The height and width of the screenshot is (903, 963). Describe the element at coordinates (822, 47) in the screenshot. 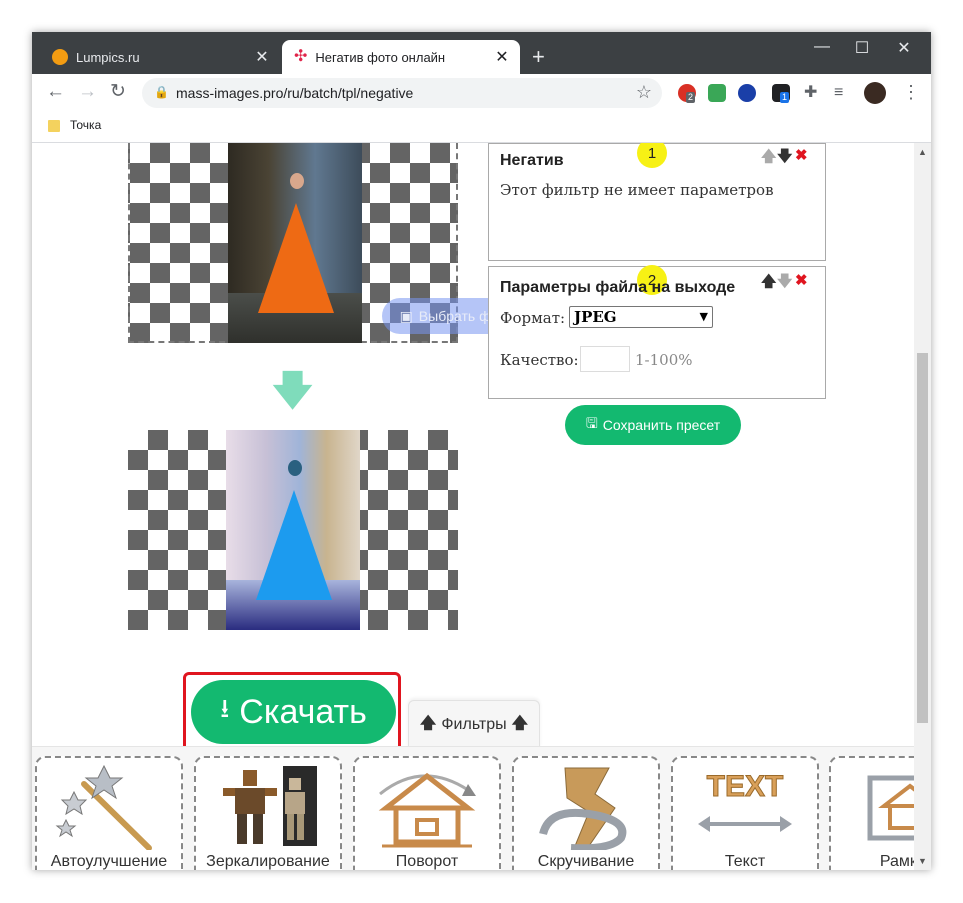

I see `minimize-button: —` at that location.